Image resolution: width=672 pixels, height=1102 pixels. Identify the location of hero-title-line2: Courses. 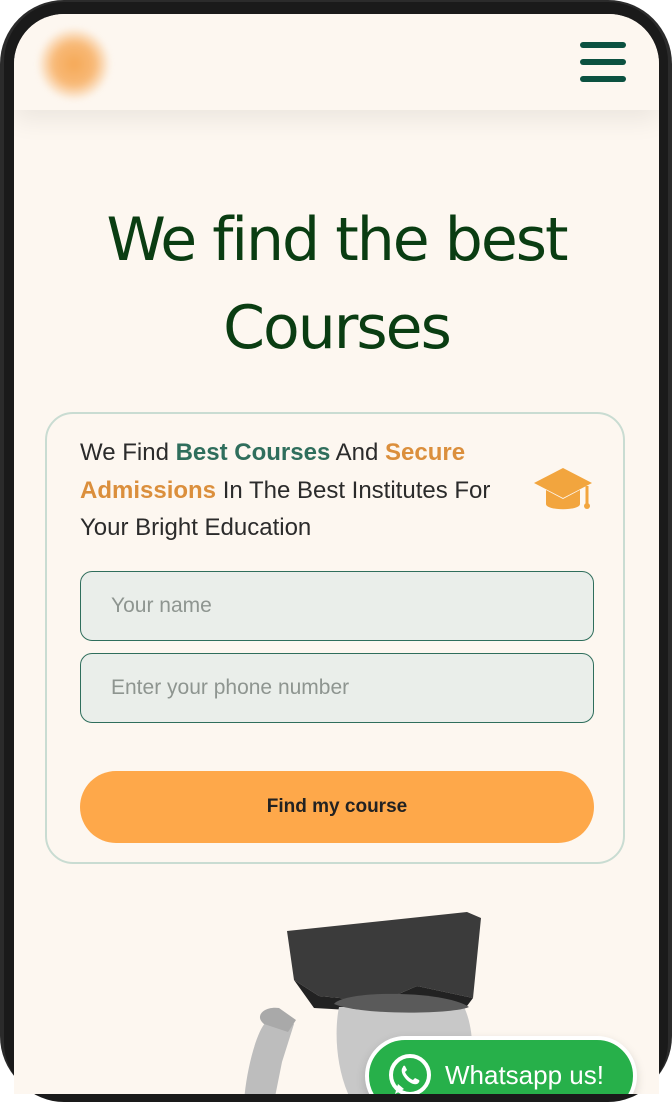
(337, 328).